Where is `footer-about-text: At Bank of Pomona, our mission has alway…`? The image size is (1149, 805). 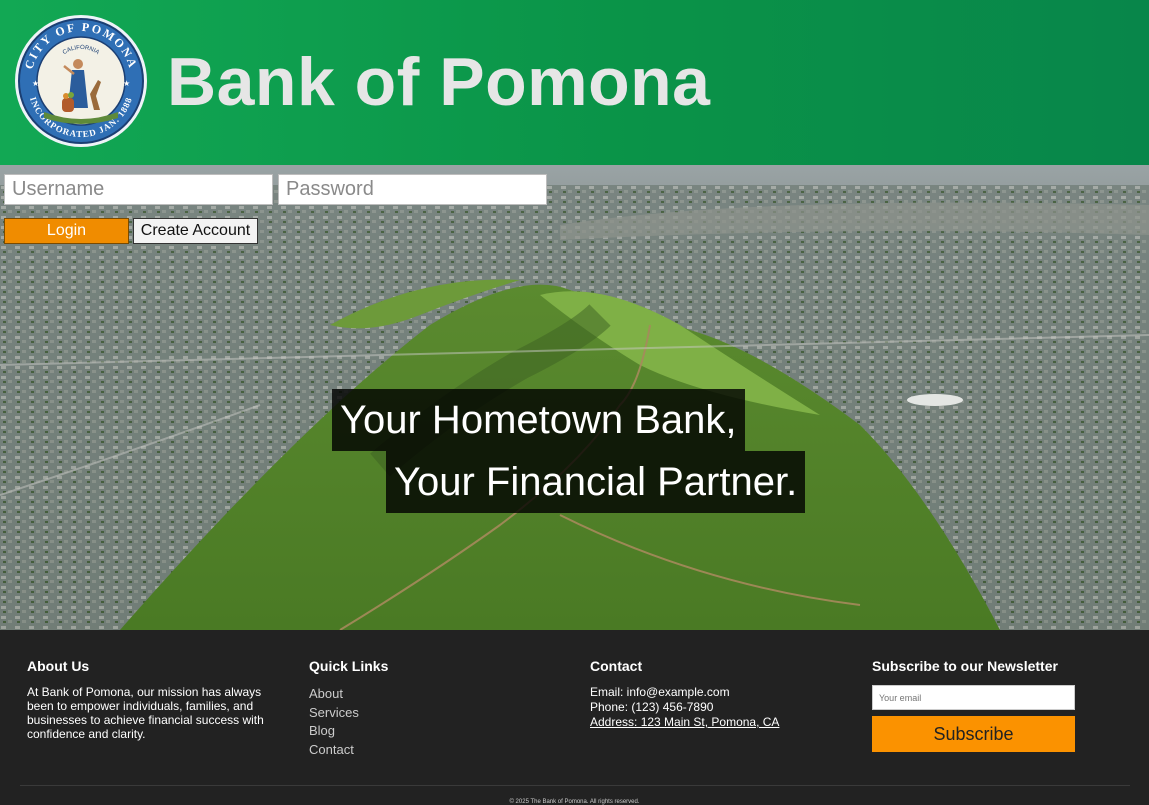
footer-about-text: At Bank of Pomona, our mission has alway… is located at coordinates (145, 713).